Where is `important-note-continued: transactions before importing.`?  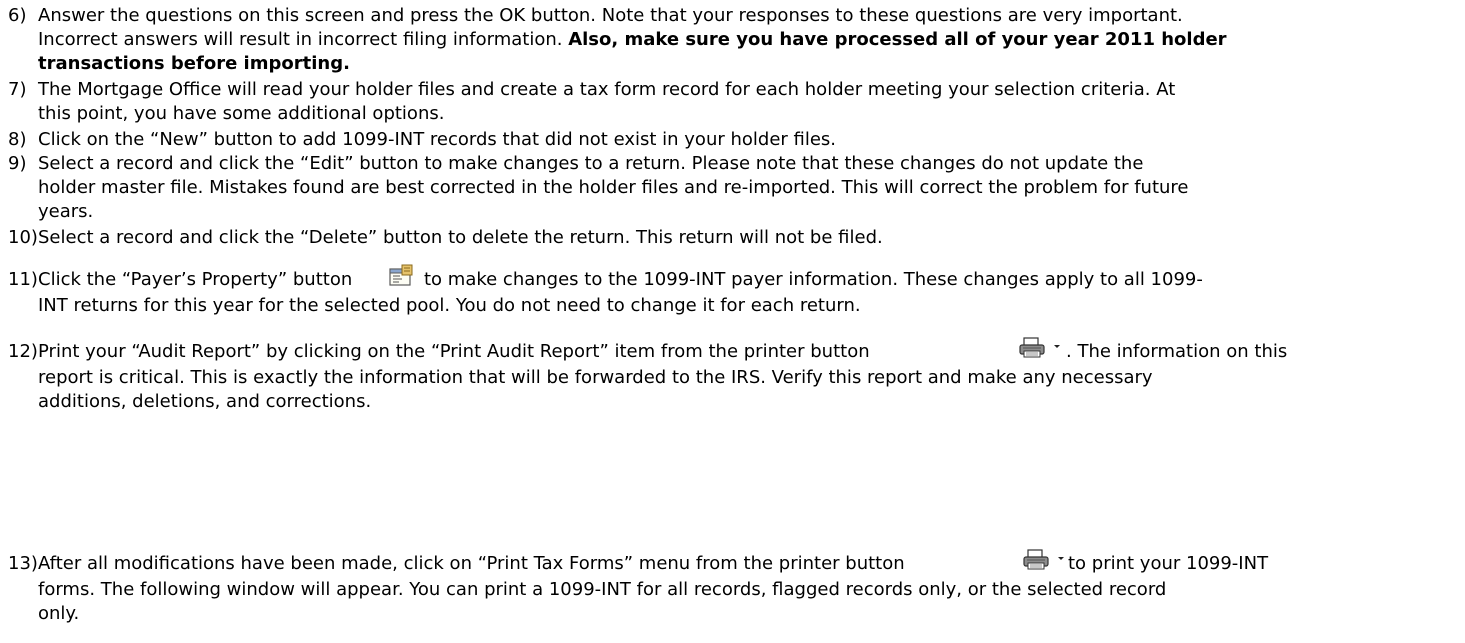 important-note-continued: transactions before importing. is located at coordinates (194, 63).